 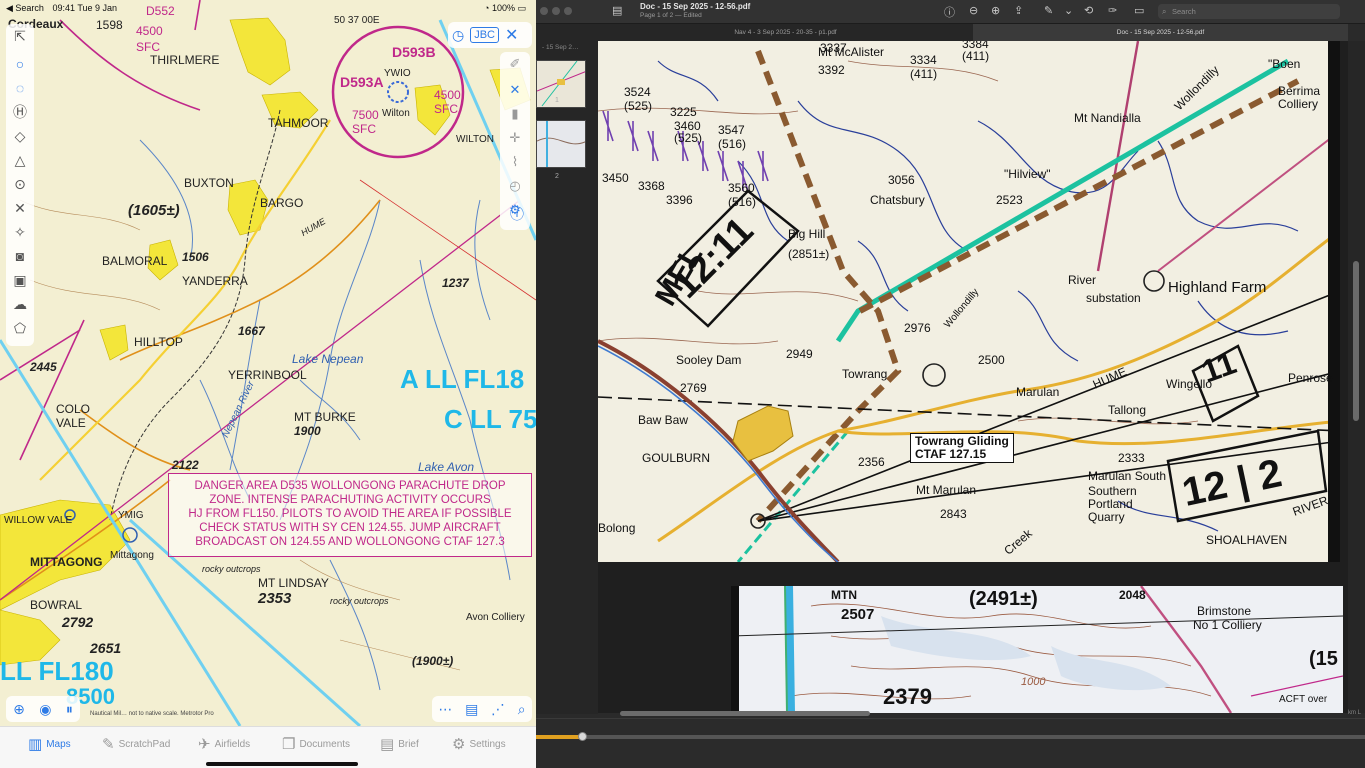 What do you see at coordinates (20, 160) in the screenshot?
I see `triangle-tool-icon: △` at bounding box center [20, 160].